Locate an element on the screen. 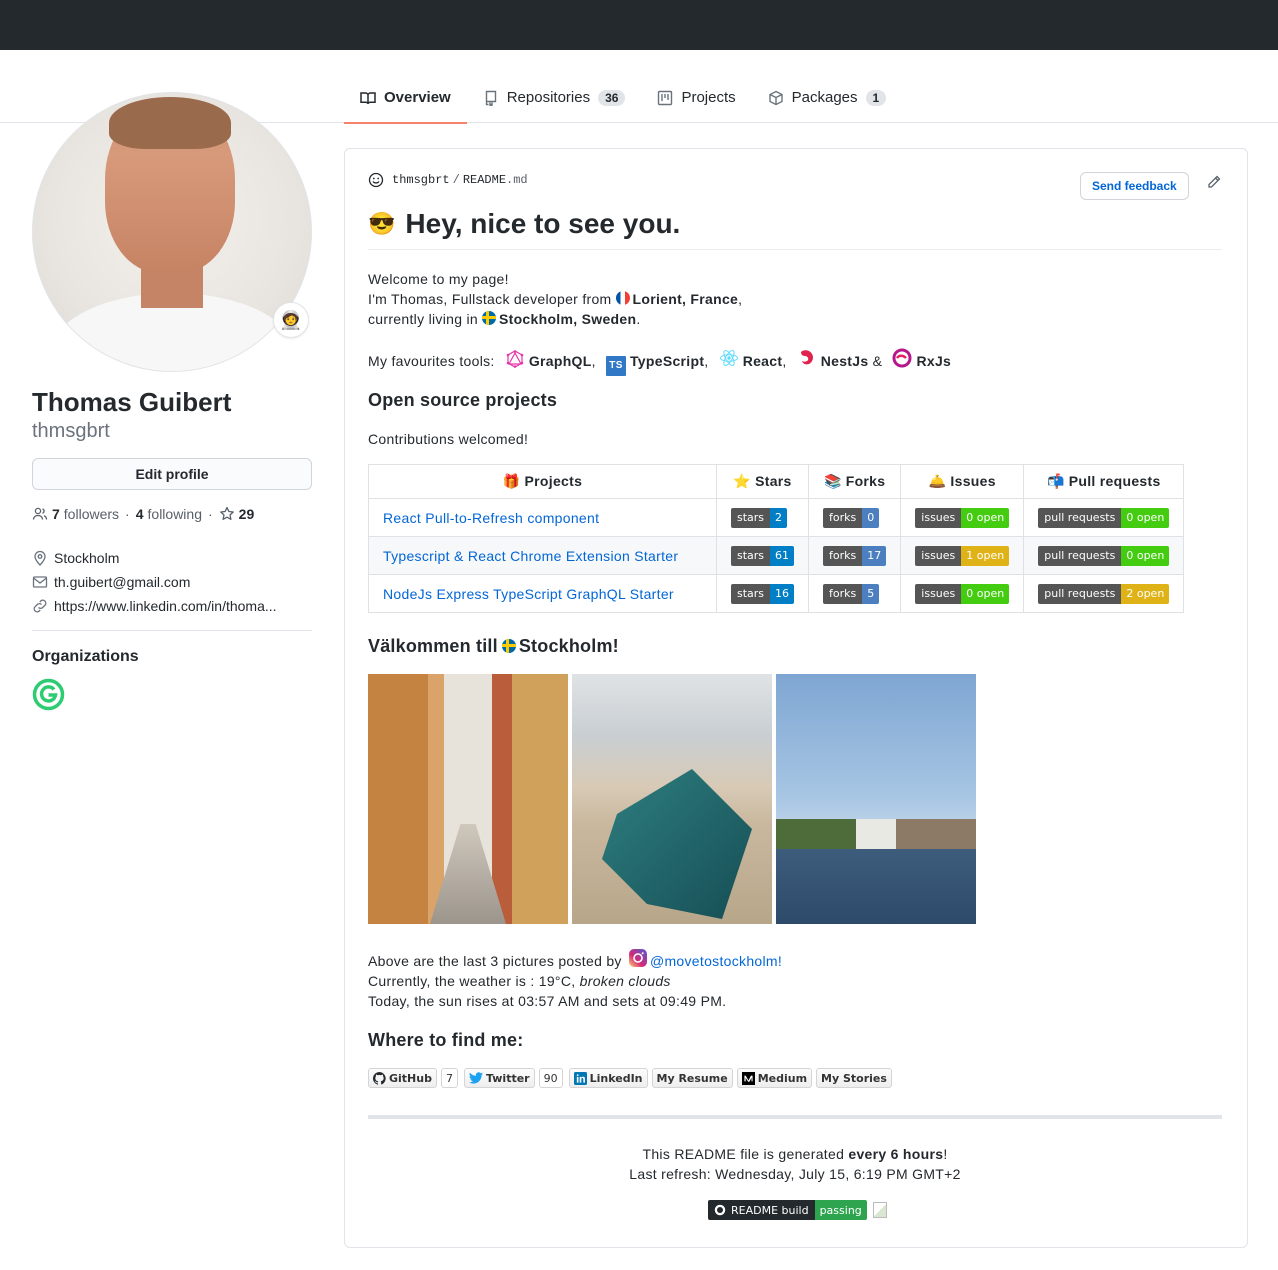  tab-projects: Projects is located at coordinates (696, 97).